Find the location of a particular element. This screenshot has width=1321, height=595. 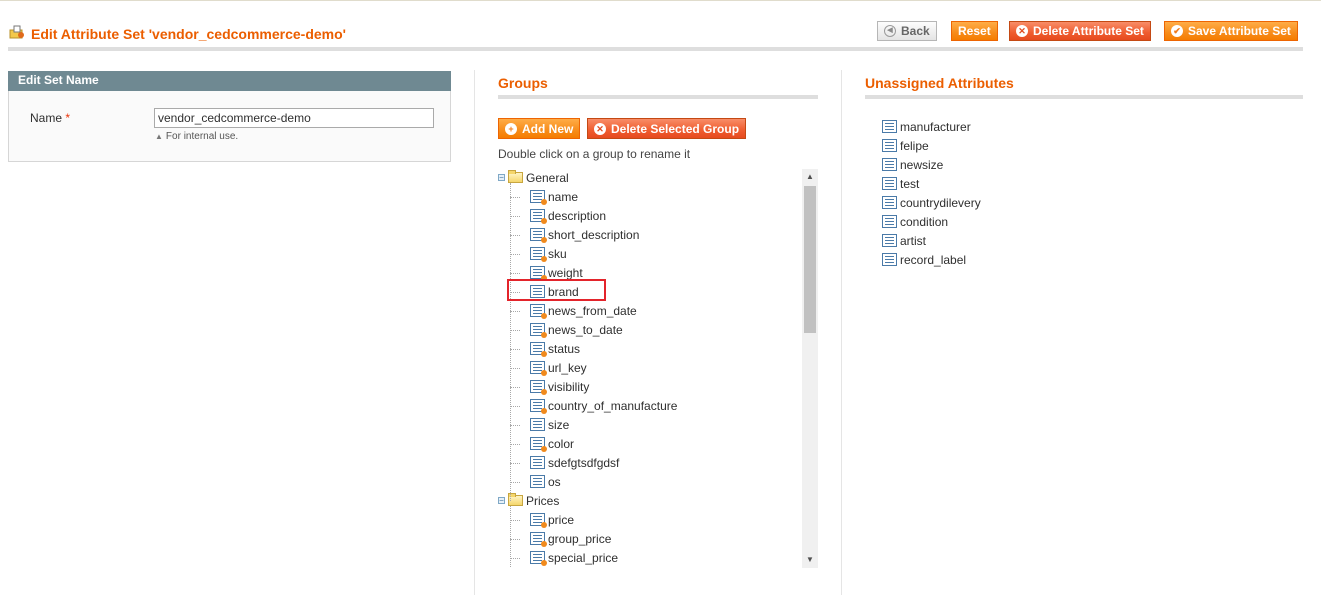

plus-icon: + is located at coordinates (511, 128).